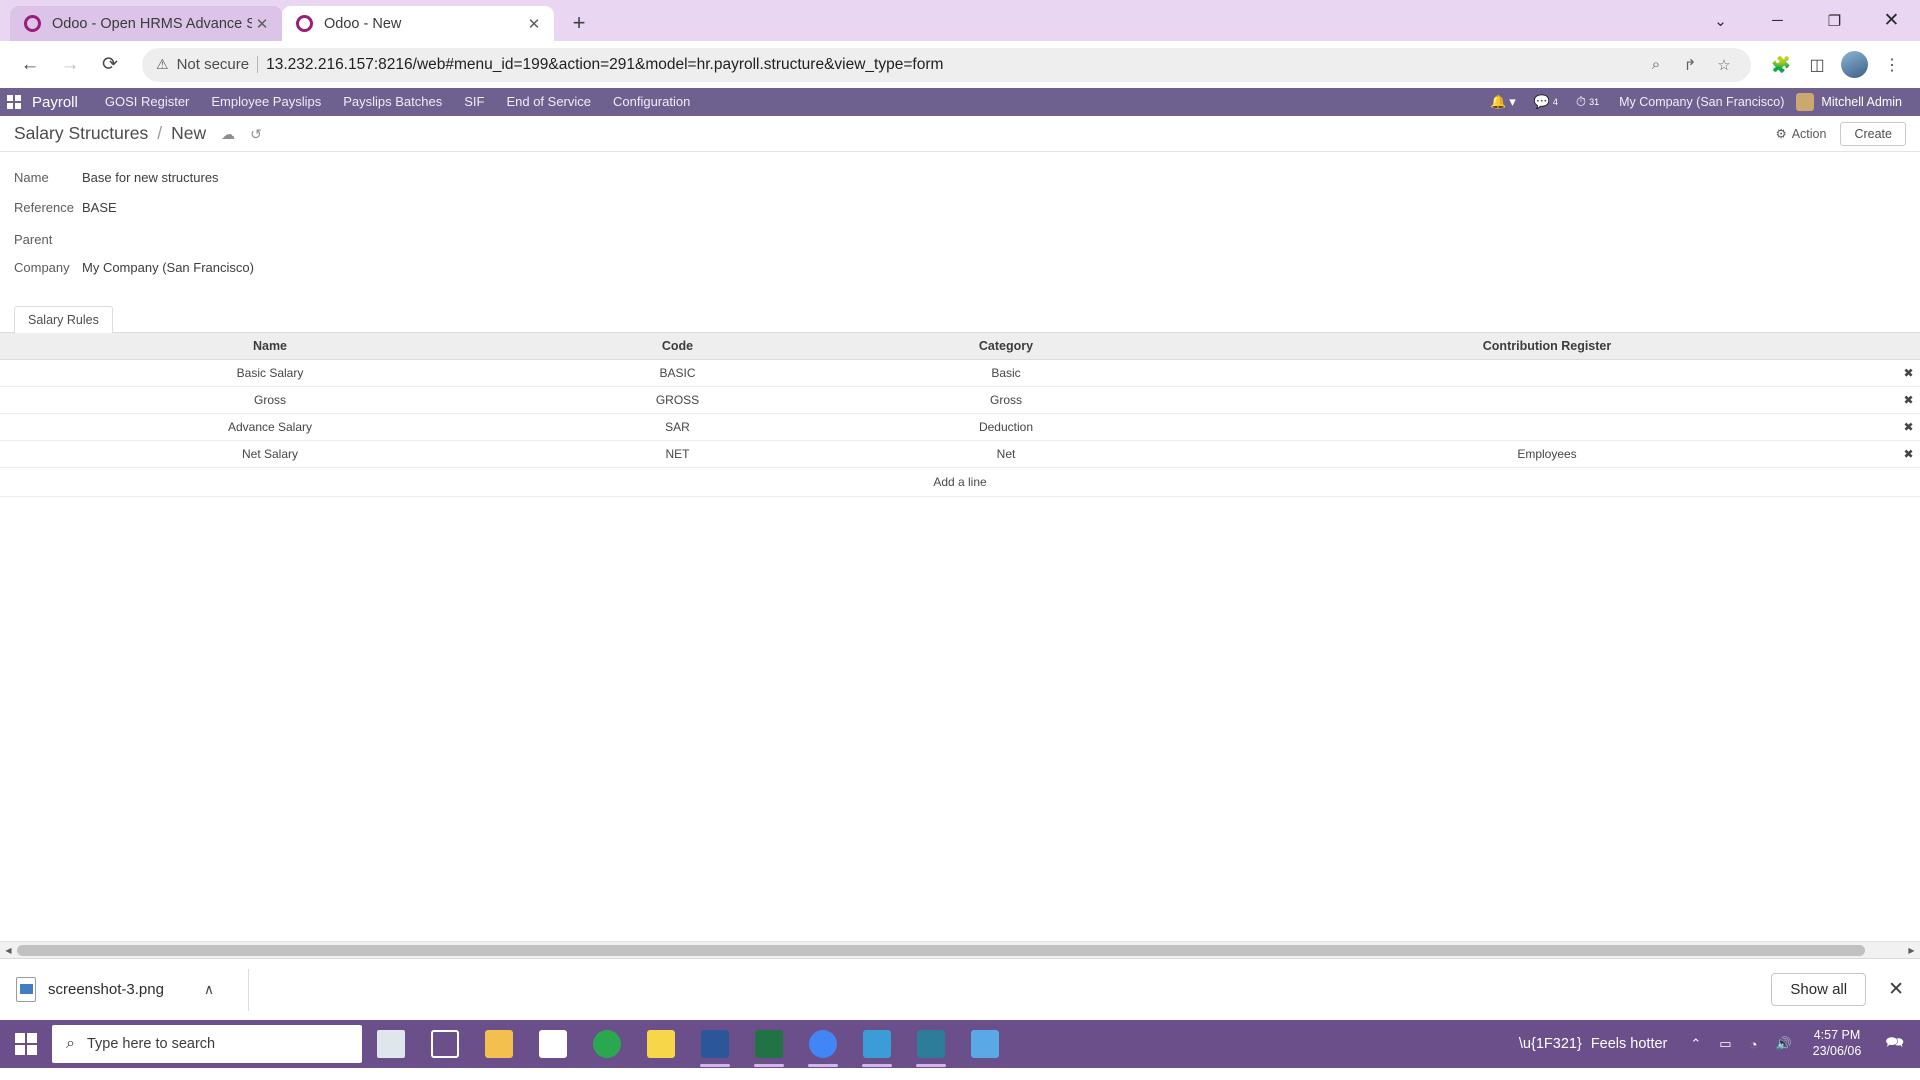 This screenshot has height=1080, width=1920. I want to click on menu-item-end-of-service: End of Service, so click(548, 102).